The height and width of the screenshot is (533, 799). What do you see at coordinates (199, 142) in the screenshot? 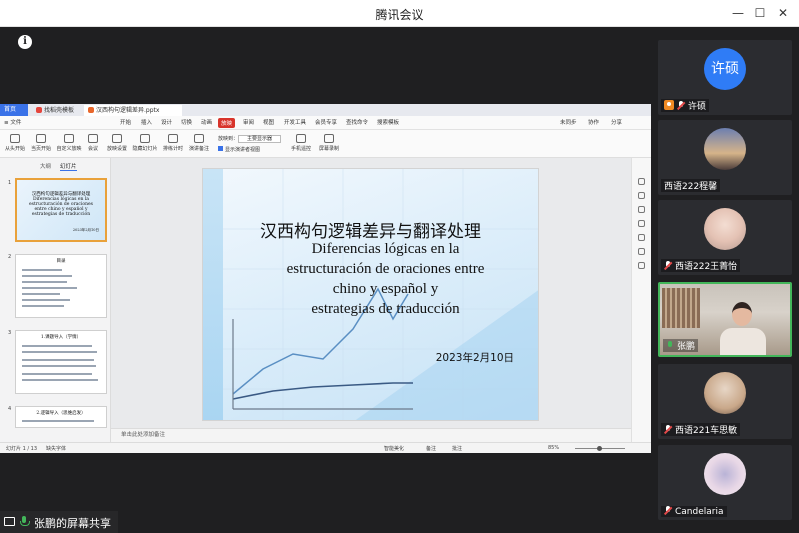
I see `ribbon-speaker-notes: 演讲备注` at bounding box center [199, 142].